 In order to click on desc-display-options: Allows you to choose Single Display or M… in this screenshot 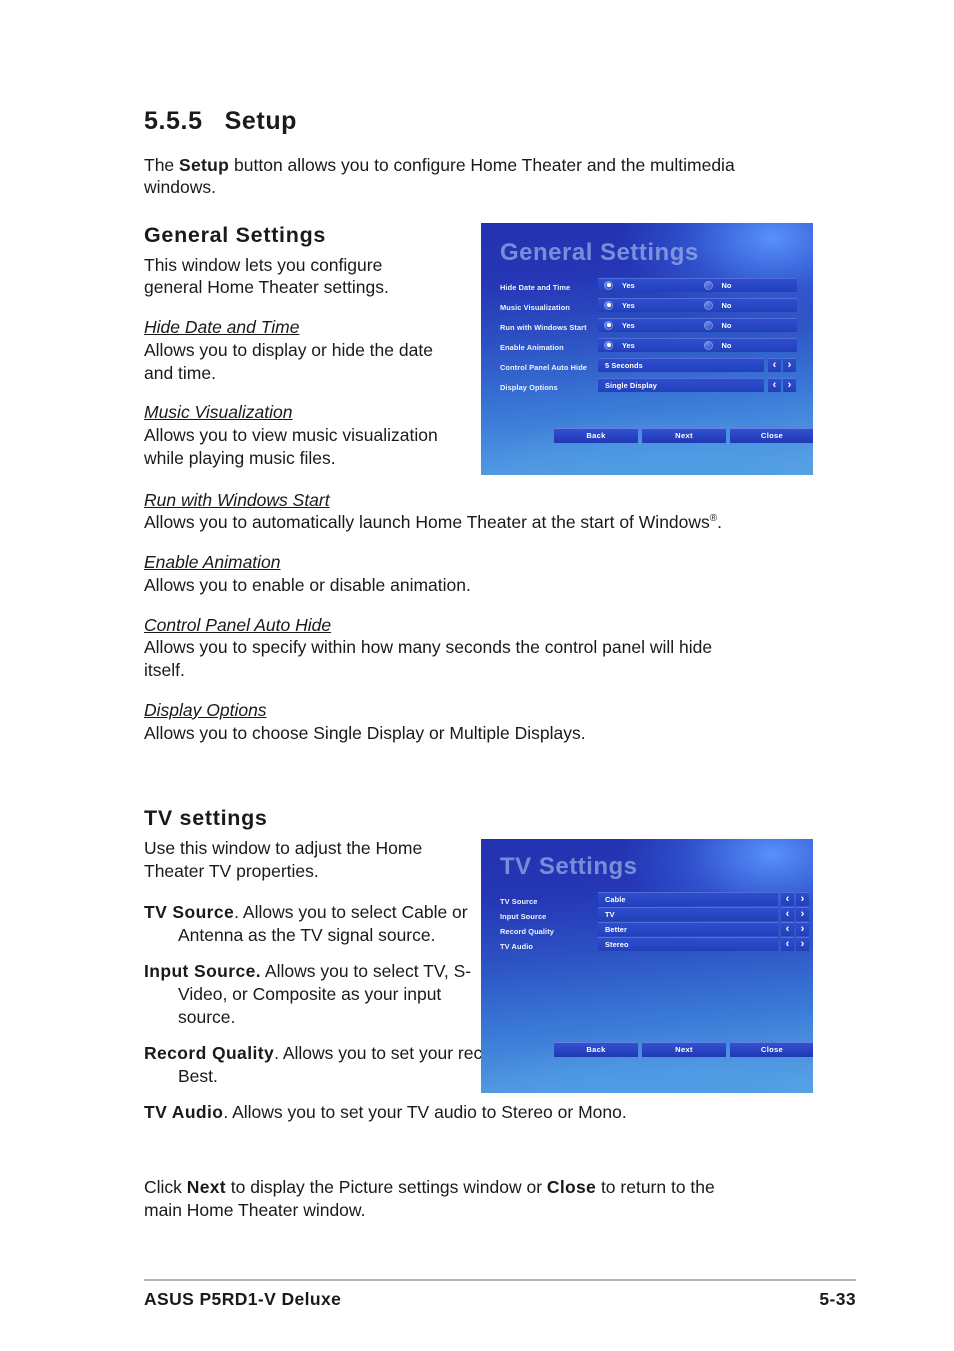, I will do `click(365, 732)`.